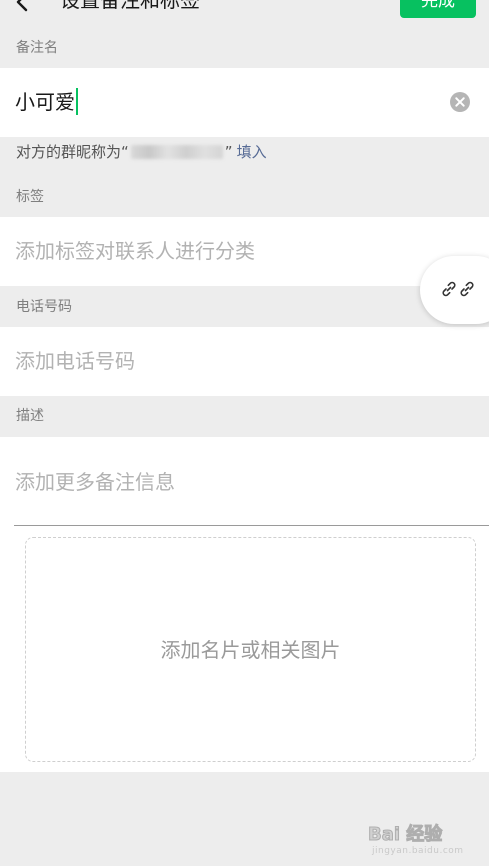 Image resolution: width=489 pixels, height=866 pixels. What do you see at coordinates (72, 152) in the screenshot?
I see `group-nick-prefix: 对方的群昵称为“` at bounding box center [72, 152].